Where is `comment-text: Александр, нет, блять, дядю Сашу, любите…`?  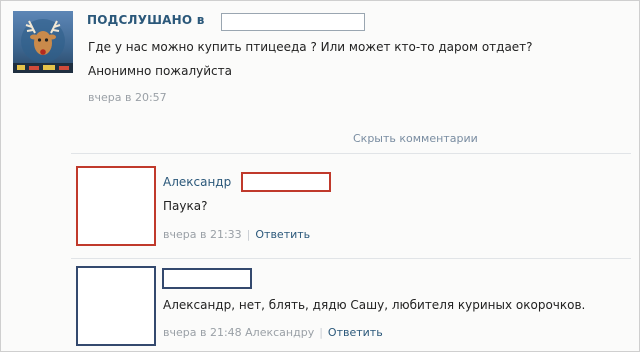
comment-text: Александр, нет, блять, дядю Сашу, любите… is located at coordinates (374, 305).